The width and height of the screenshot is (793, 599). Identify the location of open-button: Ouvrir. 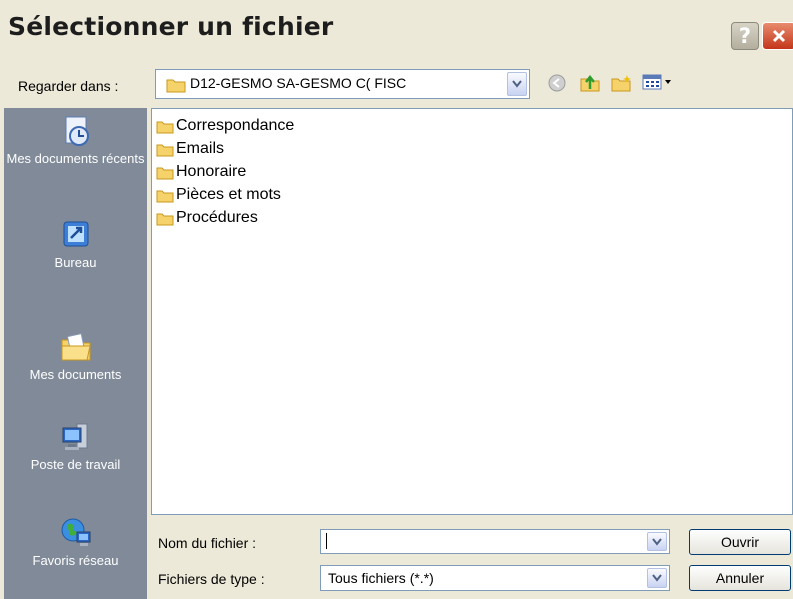
(740, 542).